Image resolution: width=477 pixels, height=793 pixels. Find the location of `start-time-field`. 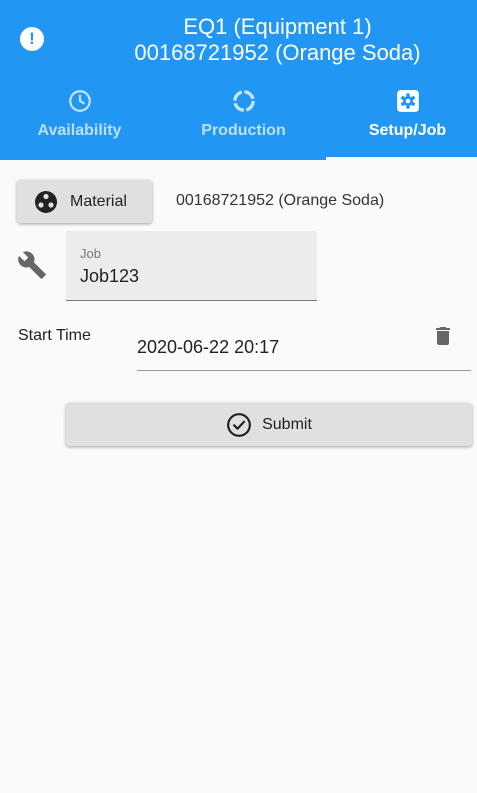

start-time-field is located at coordinates (304, 348).